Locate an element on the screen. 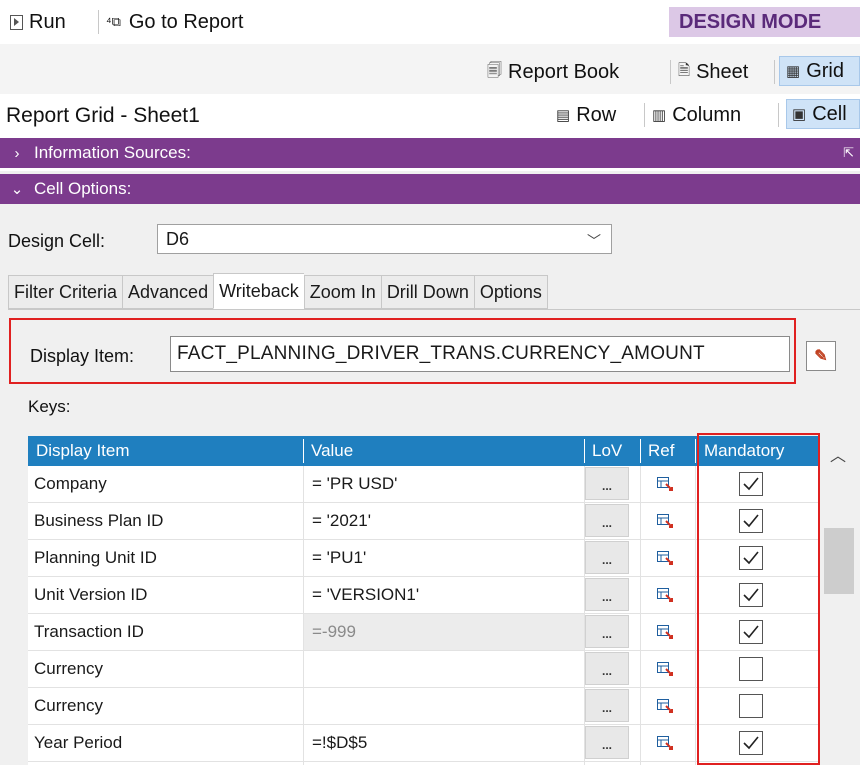 Image resolution: width=860 pixels, height=765 pixels. toolbar-divider is located at coordinates (98, 22).